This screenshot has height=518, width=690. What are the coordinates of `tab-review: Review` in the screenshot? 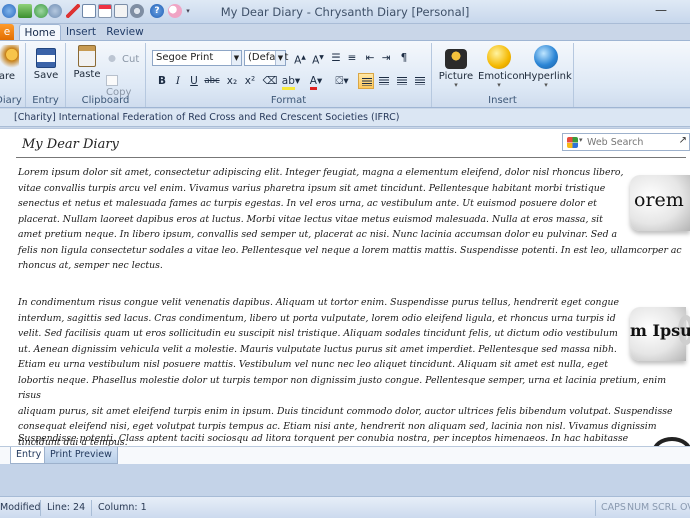 It's located at (125, 32).